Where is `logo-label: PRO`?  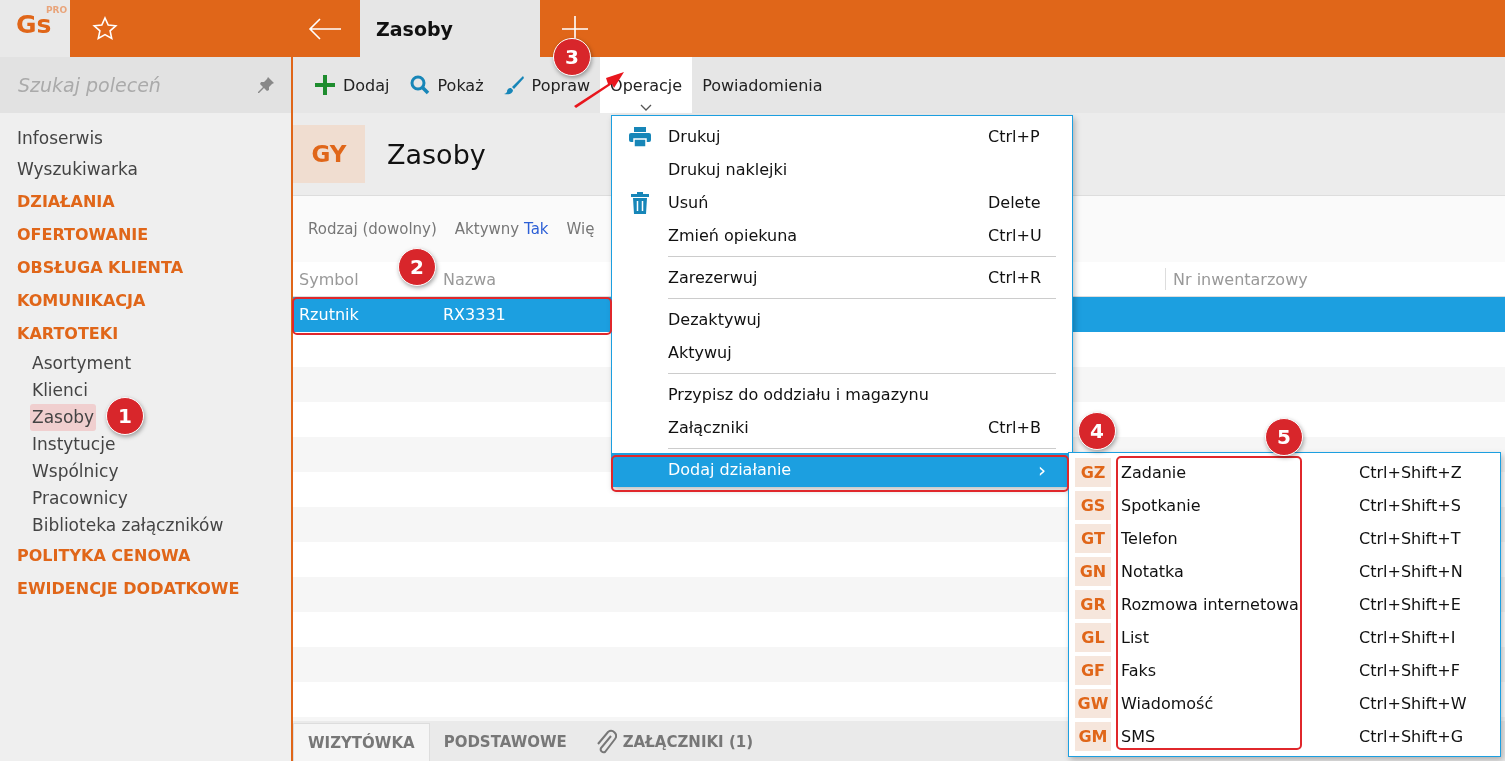
logo-label: PRO is located at coordinates (57, 10).